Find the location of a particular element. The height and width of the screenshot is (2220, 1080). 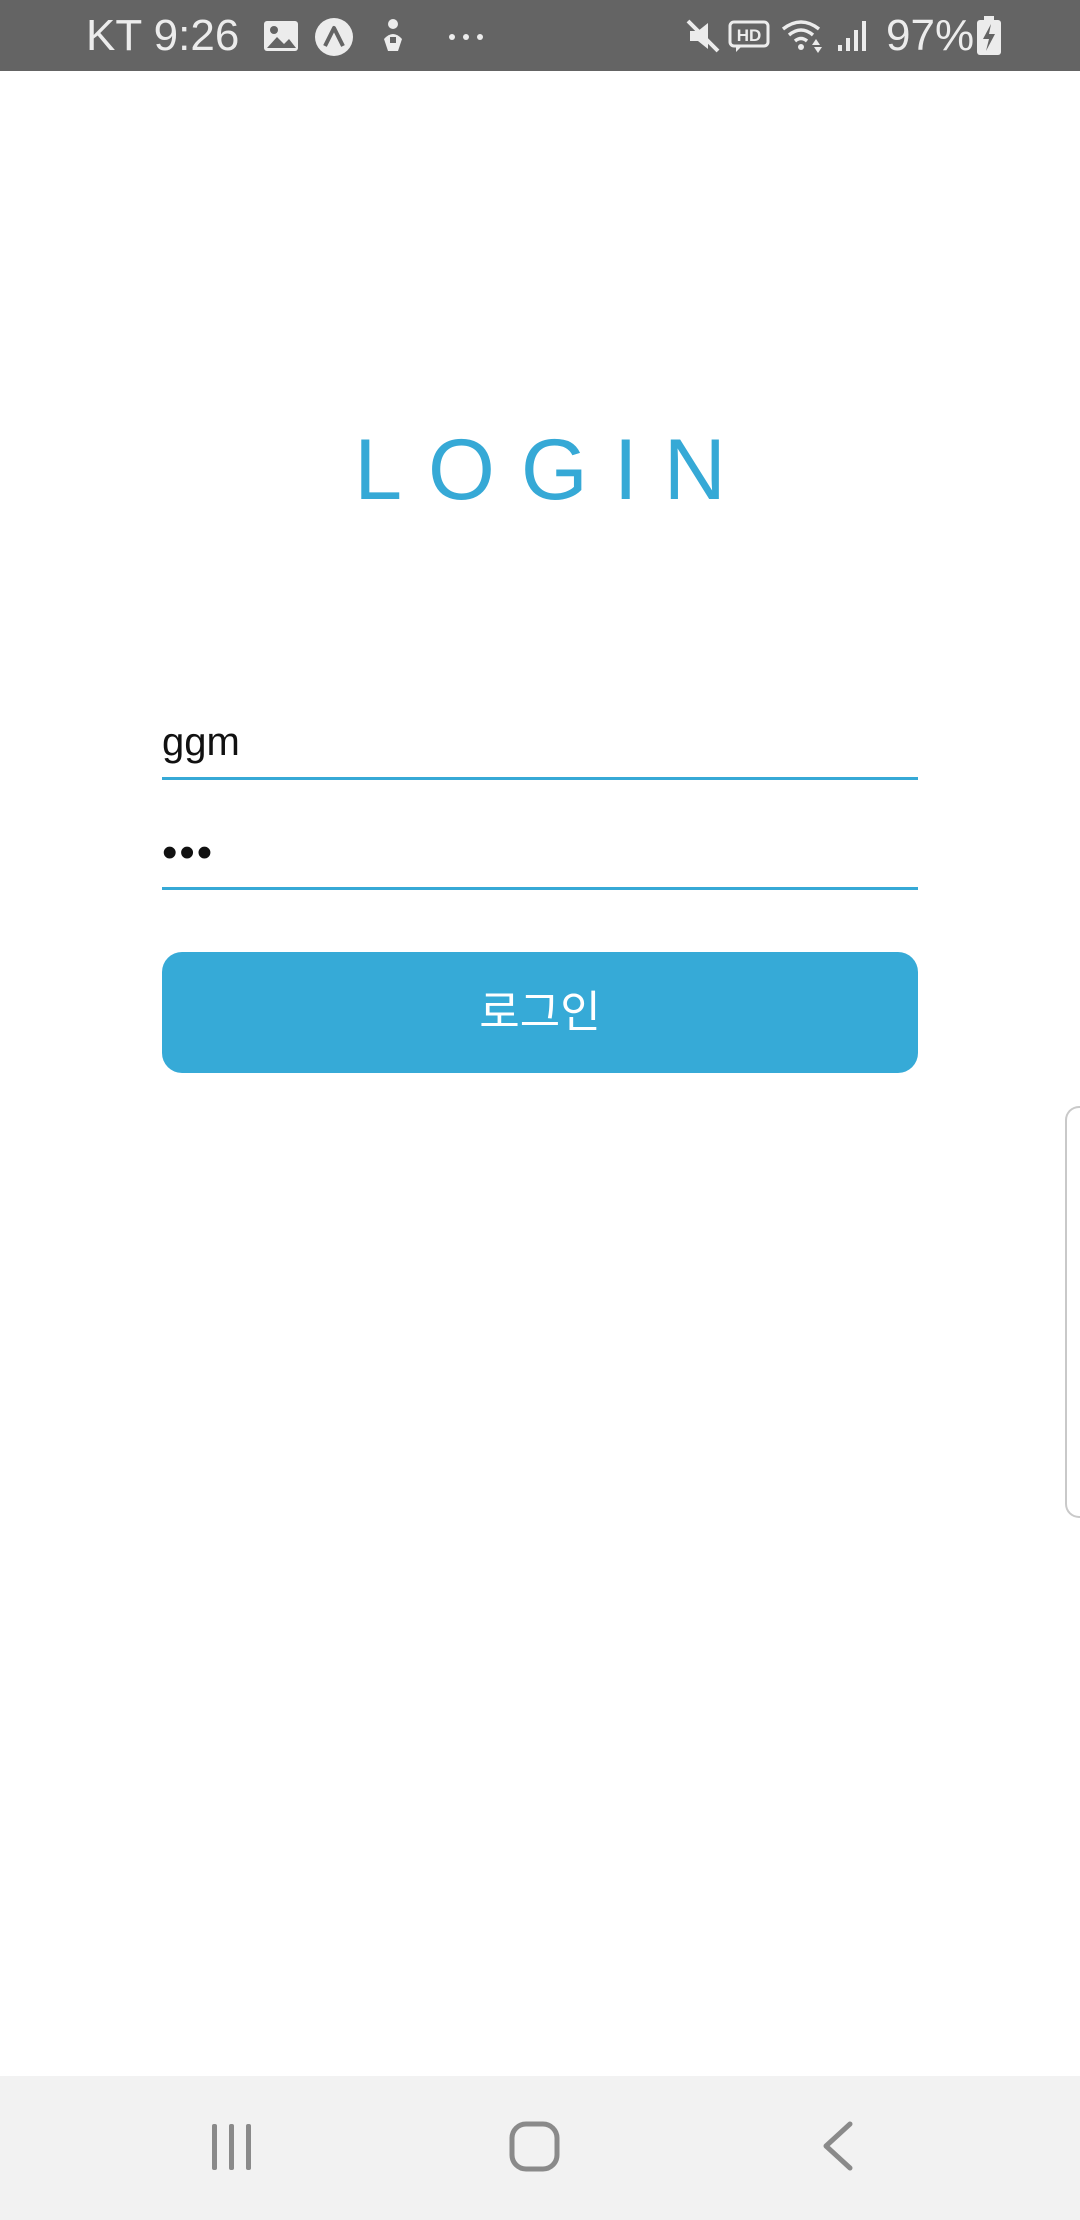

battery-percent: 97% is located at coordinates (930, 35).